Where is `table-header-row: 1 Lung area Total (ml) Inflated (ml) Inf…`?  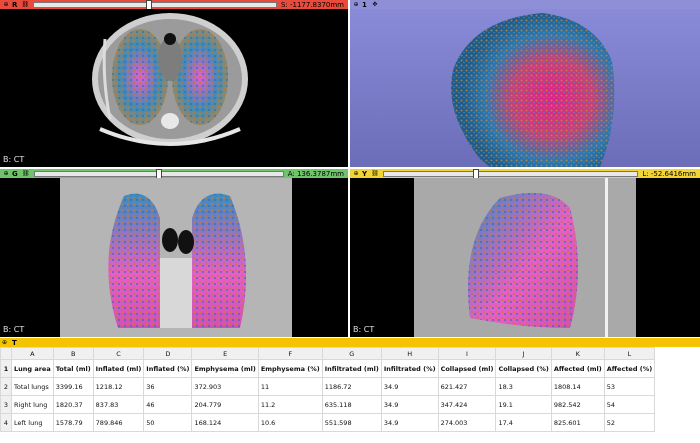 table-header-row: 1 Lung area Total (ml) Inflated (ml) Inf… is located at coordinates (328, 368).